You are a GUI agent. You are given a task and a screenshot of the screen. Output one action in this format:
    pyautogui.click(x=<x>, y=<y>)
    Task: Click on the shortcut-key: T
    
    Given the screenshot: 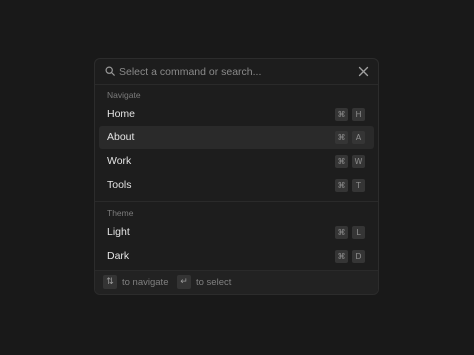 What is the action you would take?
    pyautogui.click(x=358, y=185)
    